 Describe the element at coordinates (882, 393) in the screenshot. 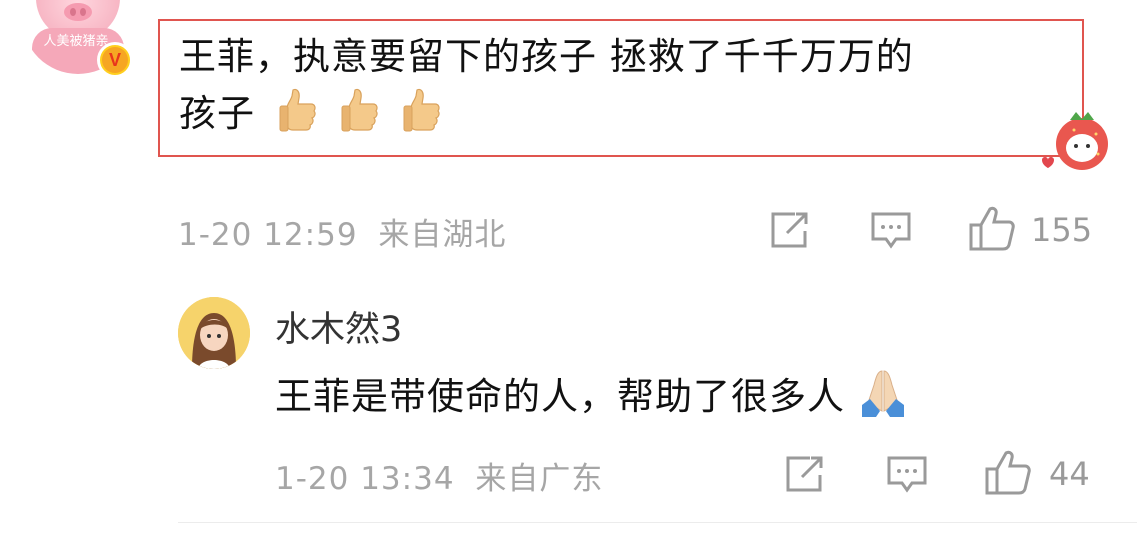

I see `folded-hands-emoji` at that location.